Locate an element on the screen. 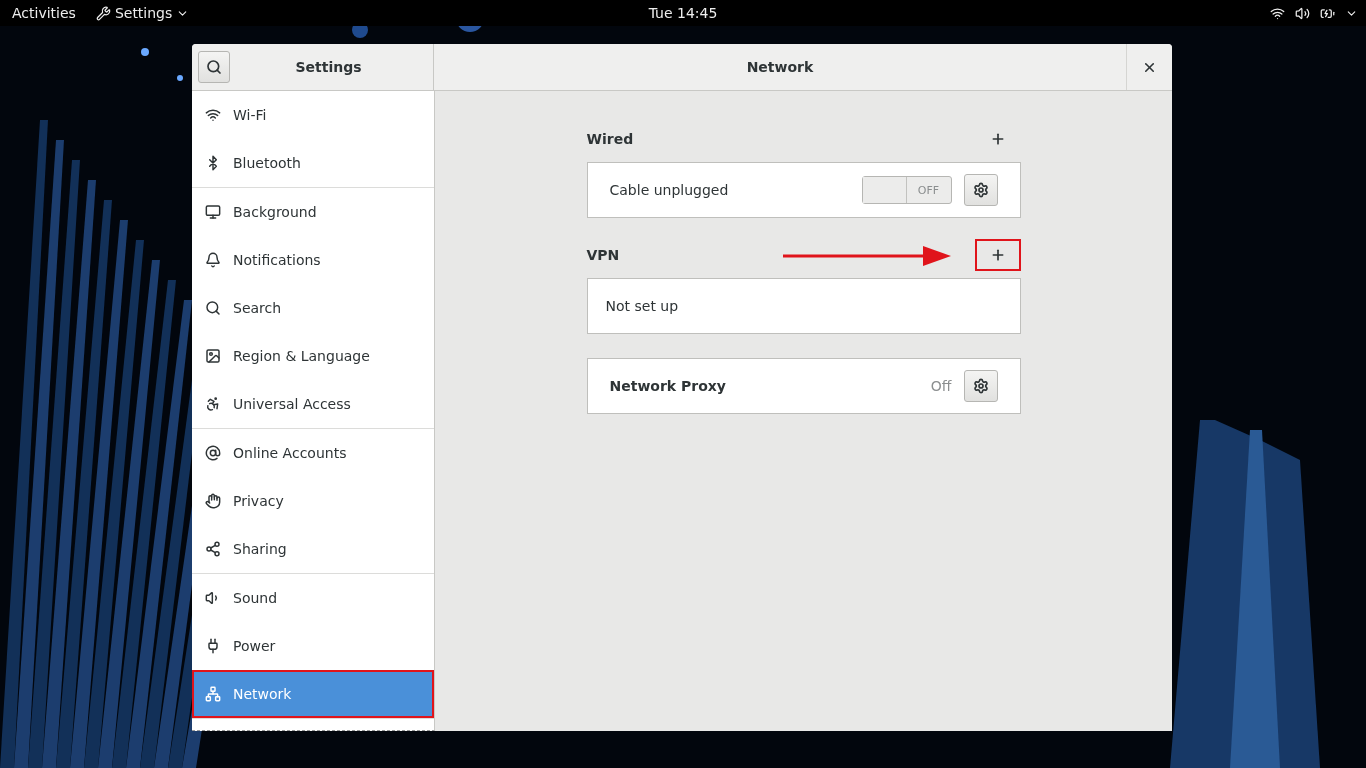 The image size is (1366, 768). clock: Tue 14:45 is located at coordinates (683, 13).